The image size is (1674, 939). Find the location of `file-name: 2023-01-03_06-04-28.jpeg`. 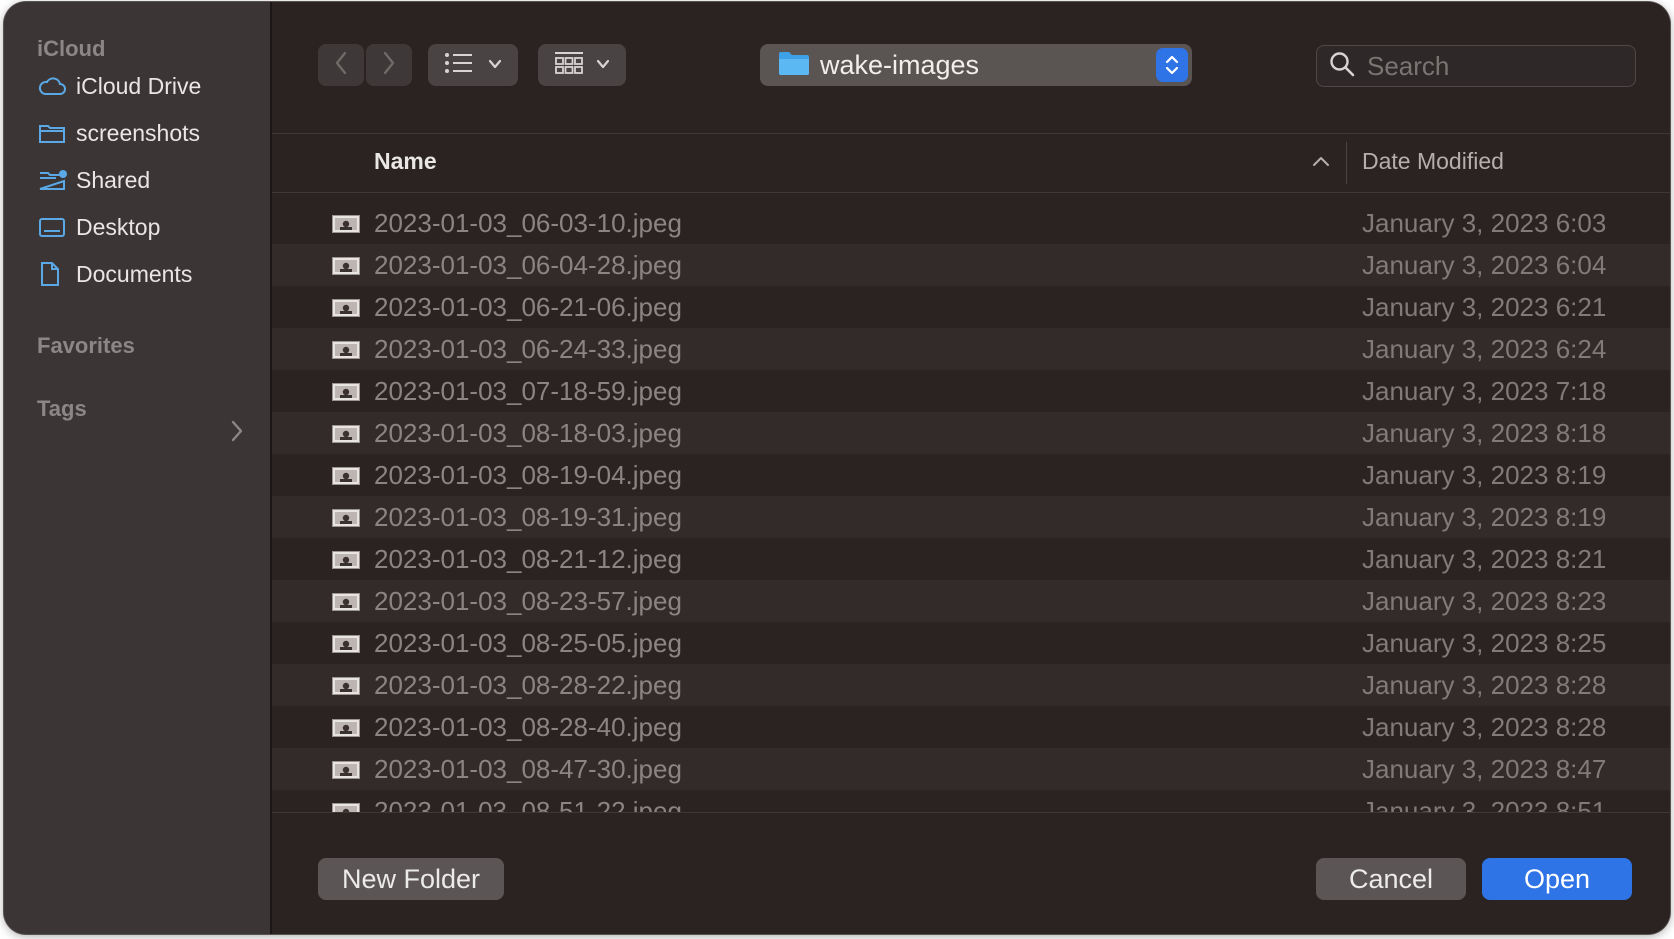

file-name: 2023-01-03_06-04-28.jpeg is located at coordinates (528, 264).